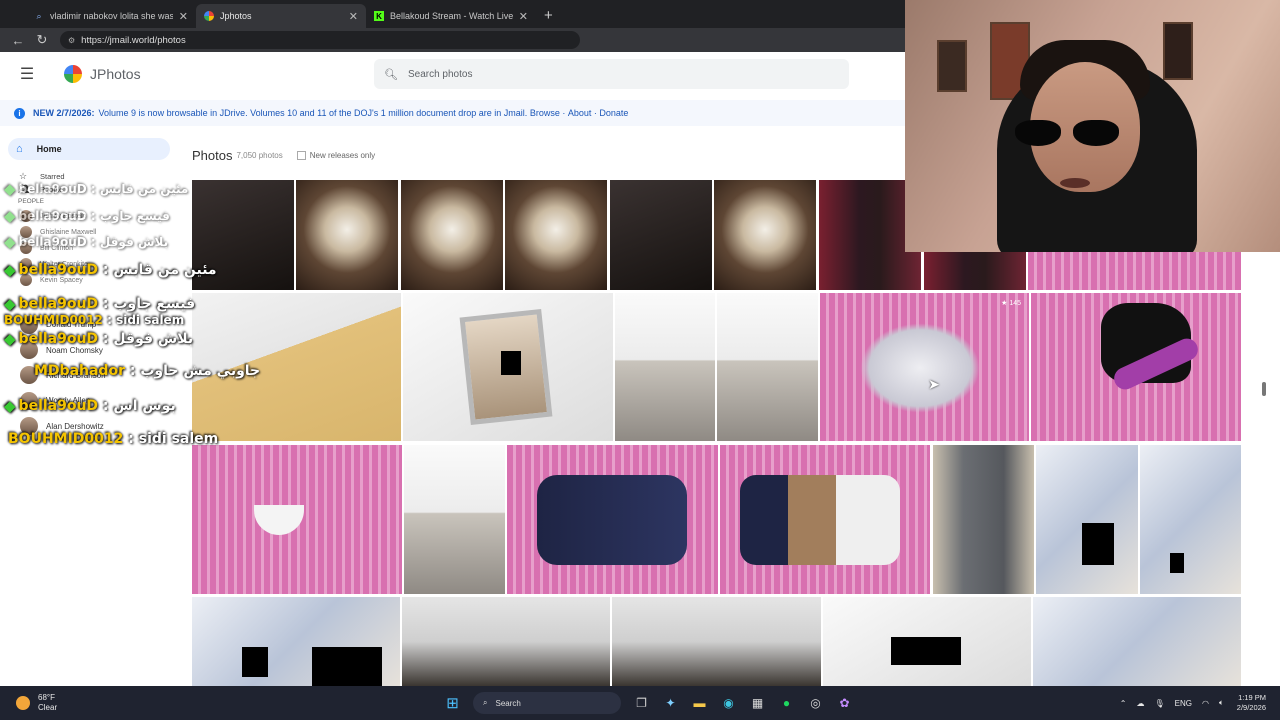 The image size is (1280, 720). Describe the element at coordinates (613, 113) in the screenshot. I see `banner-donate-link: Donate` at that location.